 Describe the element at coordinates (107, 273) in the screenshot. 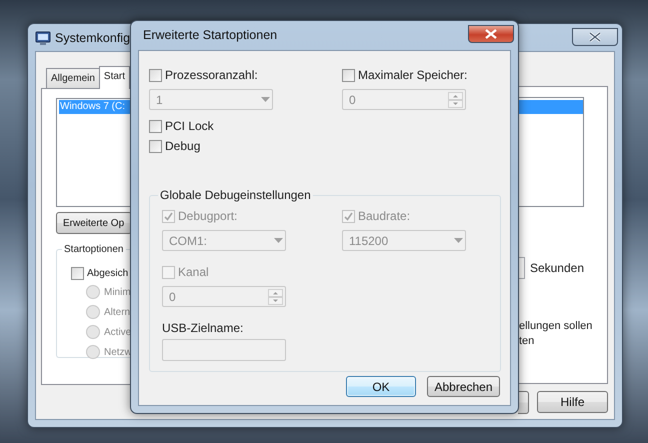

I see `checkbox-label: Abgesich` at that location.